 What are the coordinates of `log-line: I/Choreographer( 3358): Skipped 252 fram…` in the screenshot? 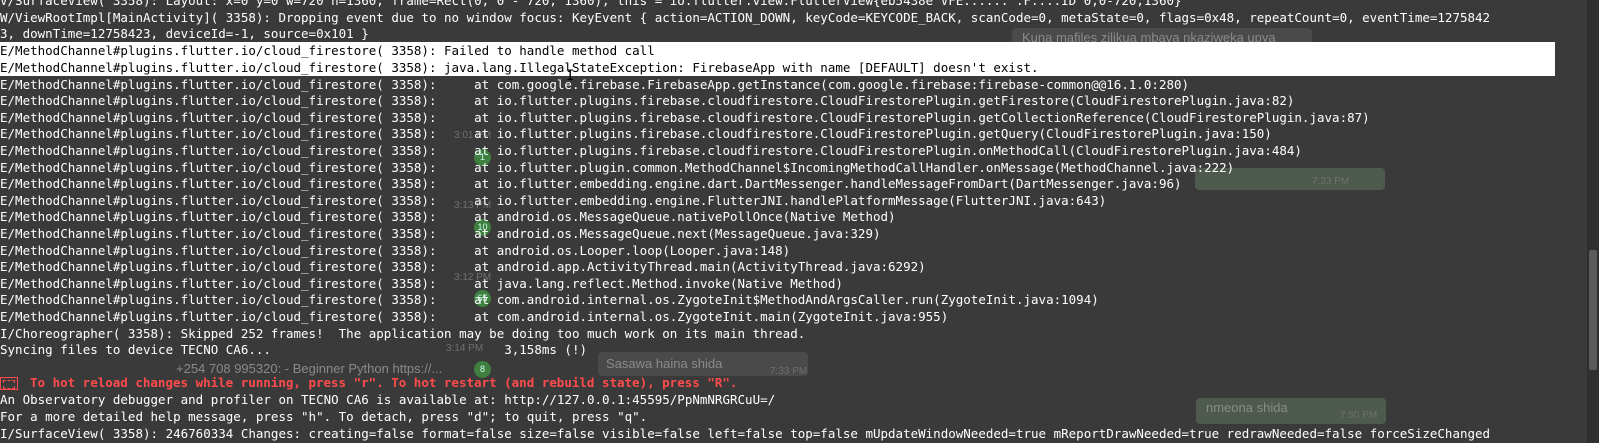 It's located at (403, 333).